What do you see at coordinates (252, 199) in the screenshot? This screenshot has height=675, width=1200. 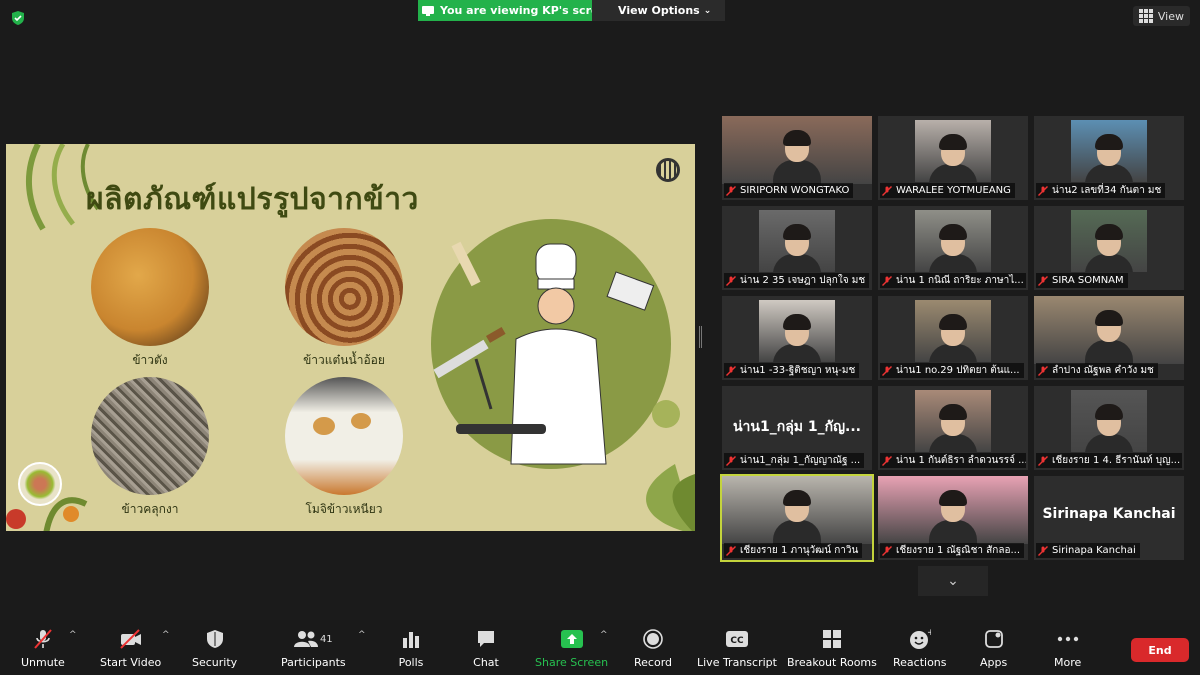 I see `slide-title: ผลิตภัณฑ์แปรรูปจากข้าว` at bounding box center [252, 199].